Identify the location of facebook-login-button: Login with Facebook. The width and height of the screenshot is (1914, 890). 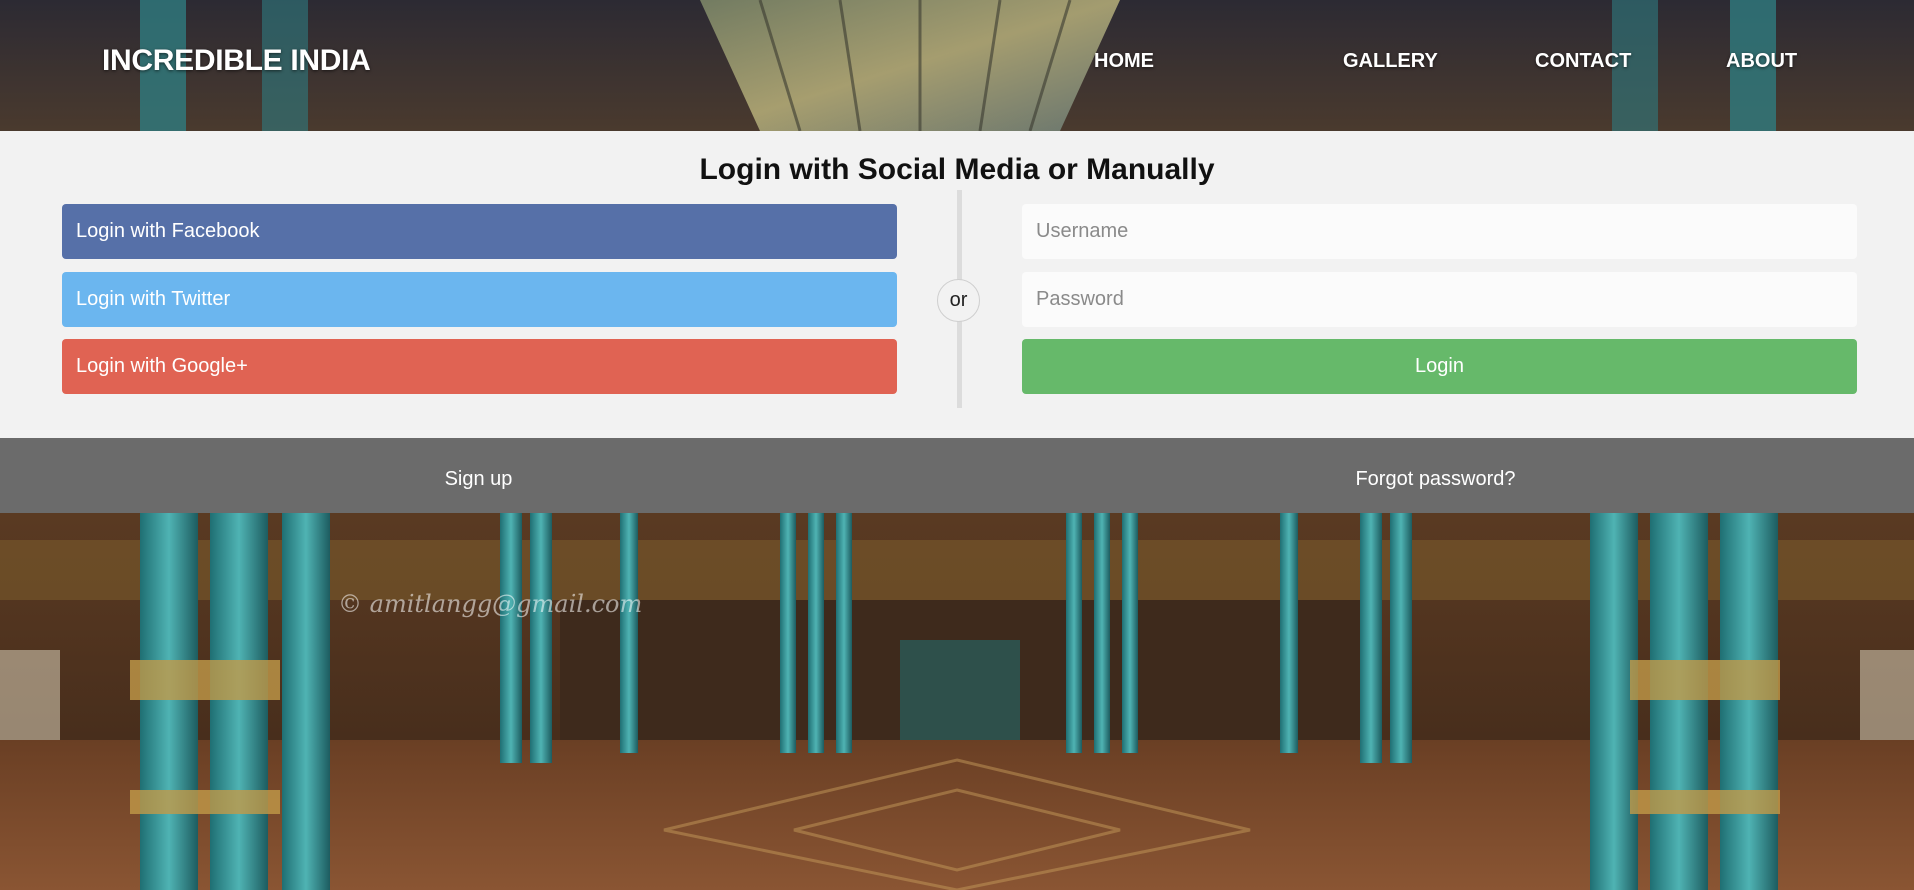
(479, 231).